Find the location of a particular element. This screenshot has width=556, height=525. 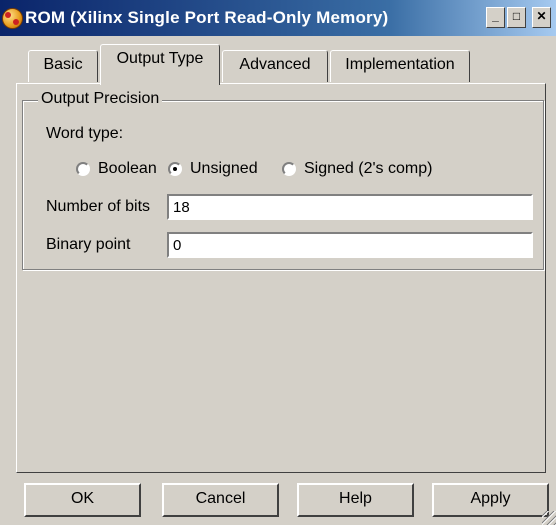

radio-boolean-label: Boolean is located at coordinates (127, 168).